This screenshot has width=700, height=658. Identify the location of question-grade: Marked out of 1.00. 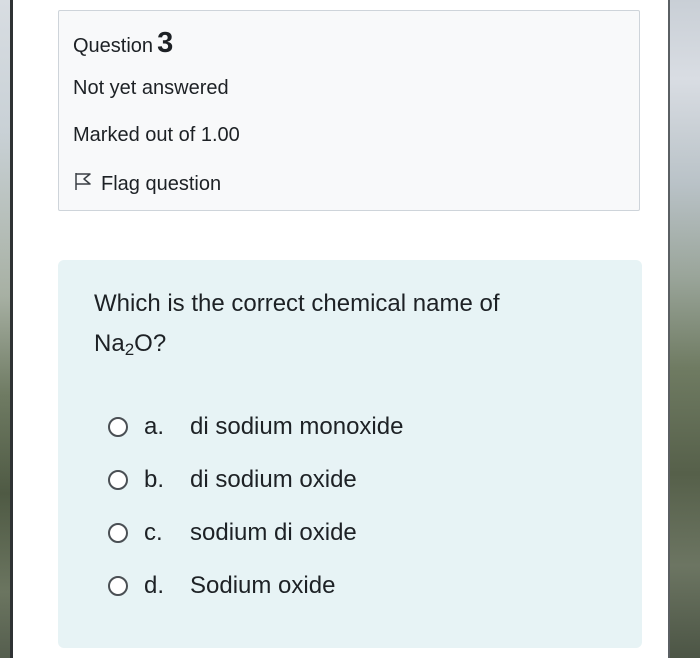
(156, 135).